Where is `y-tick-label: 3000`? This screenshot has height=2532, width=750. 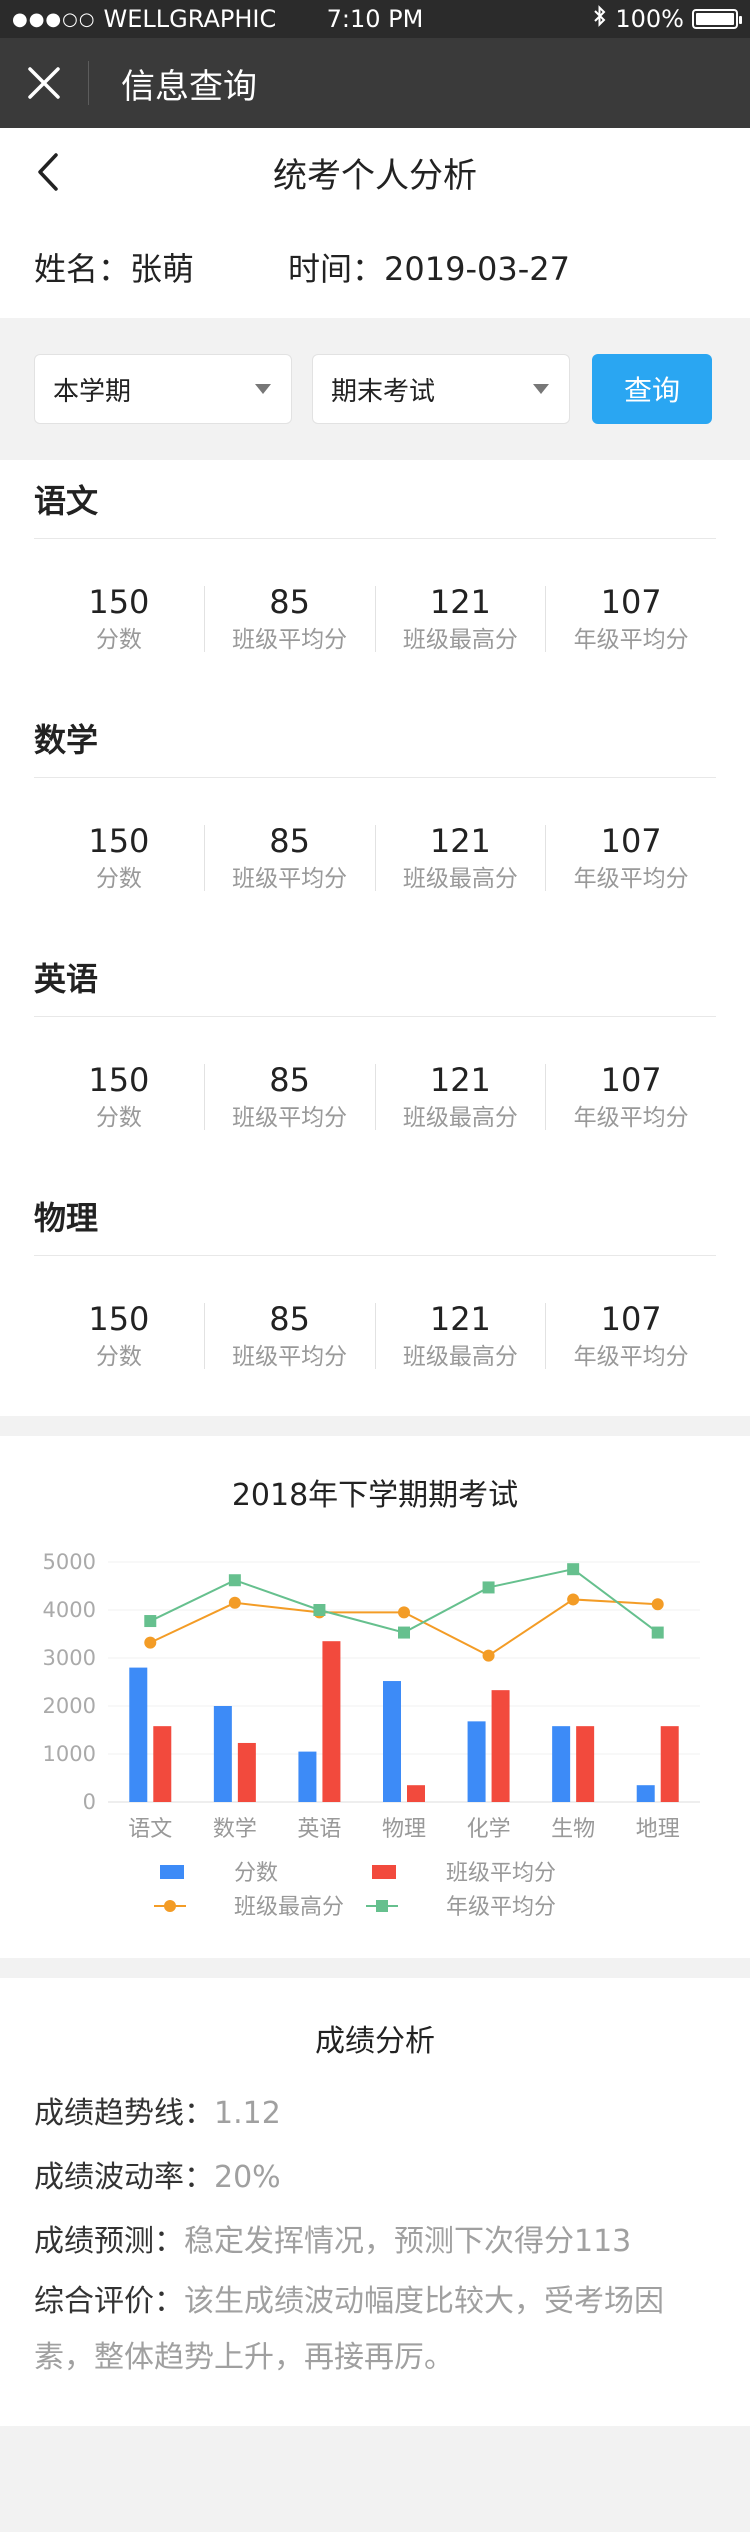
y-tick-label: 3000 is located at coordinates (69, 1658).